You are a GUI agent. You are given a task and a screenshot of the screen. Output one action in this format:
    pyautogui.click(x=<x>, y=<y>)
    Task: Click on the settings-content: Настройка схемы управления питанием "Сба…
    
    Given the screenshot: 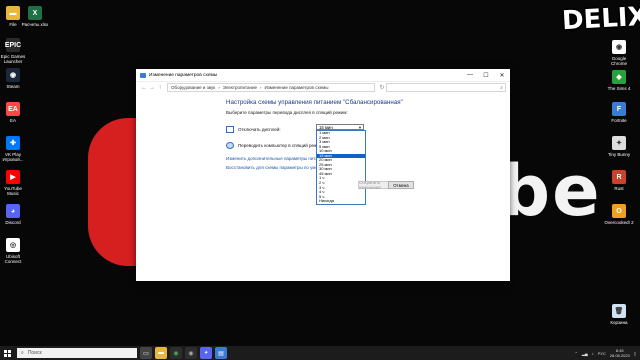 What is the action you would take?
    pyautogui.click(x=366, y=136)
    